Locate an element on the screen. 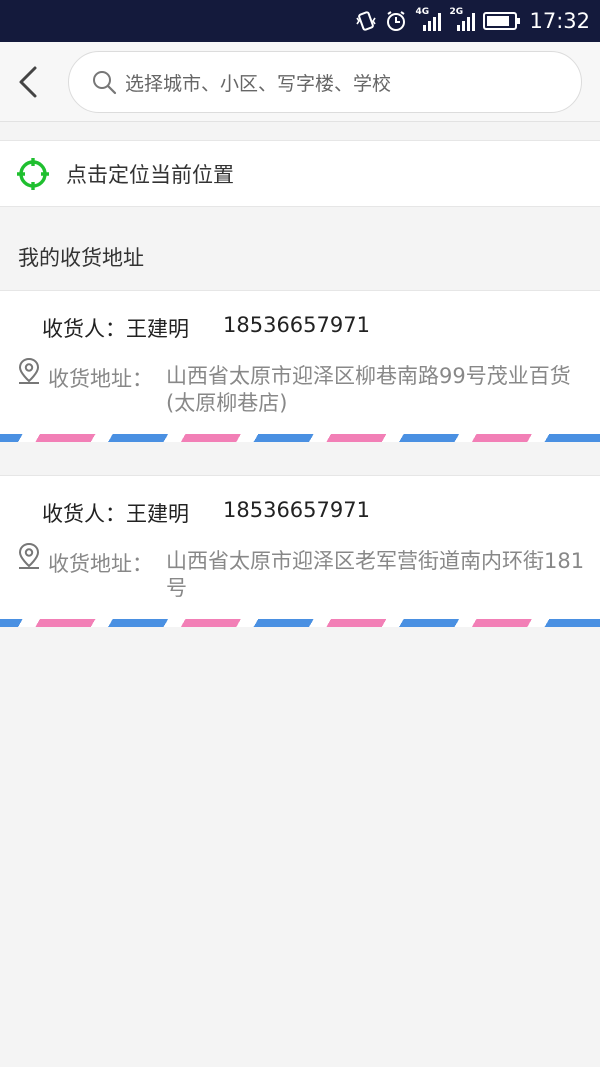 This screenshot has width=600, height=1067. locate-label: 点击定位当前位置 is located at coordinates (150, 174).